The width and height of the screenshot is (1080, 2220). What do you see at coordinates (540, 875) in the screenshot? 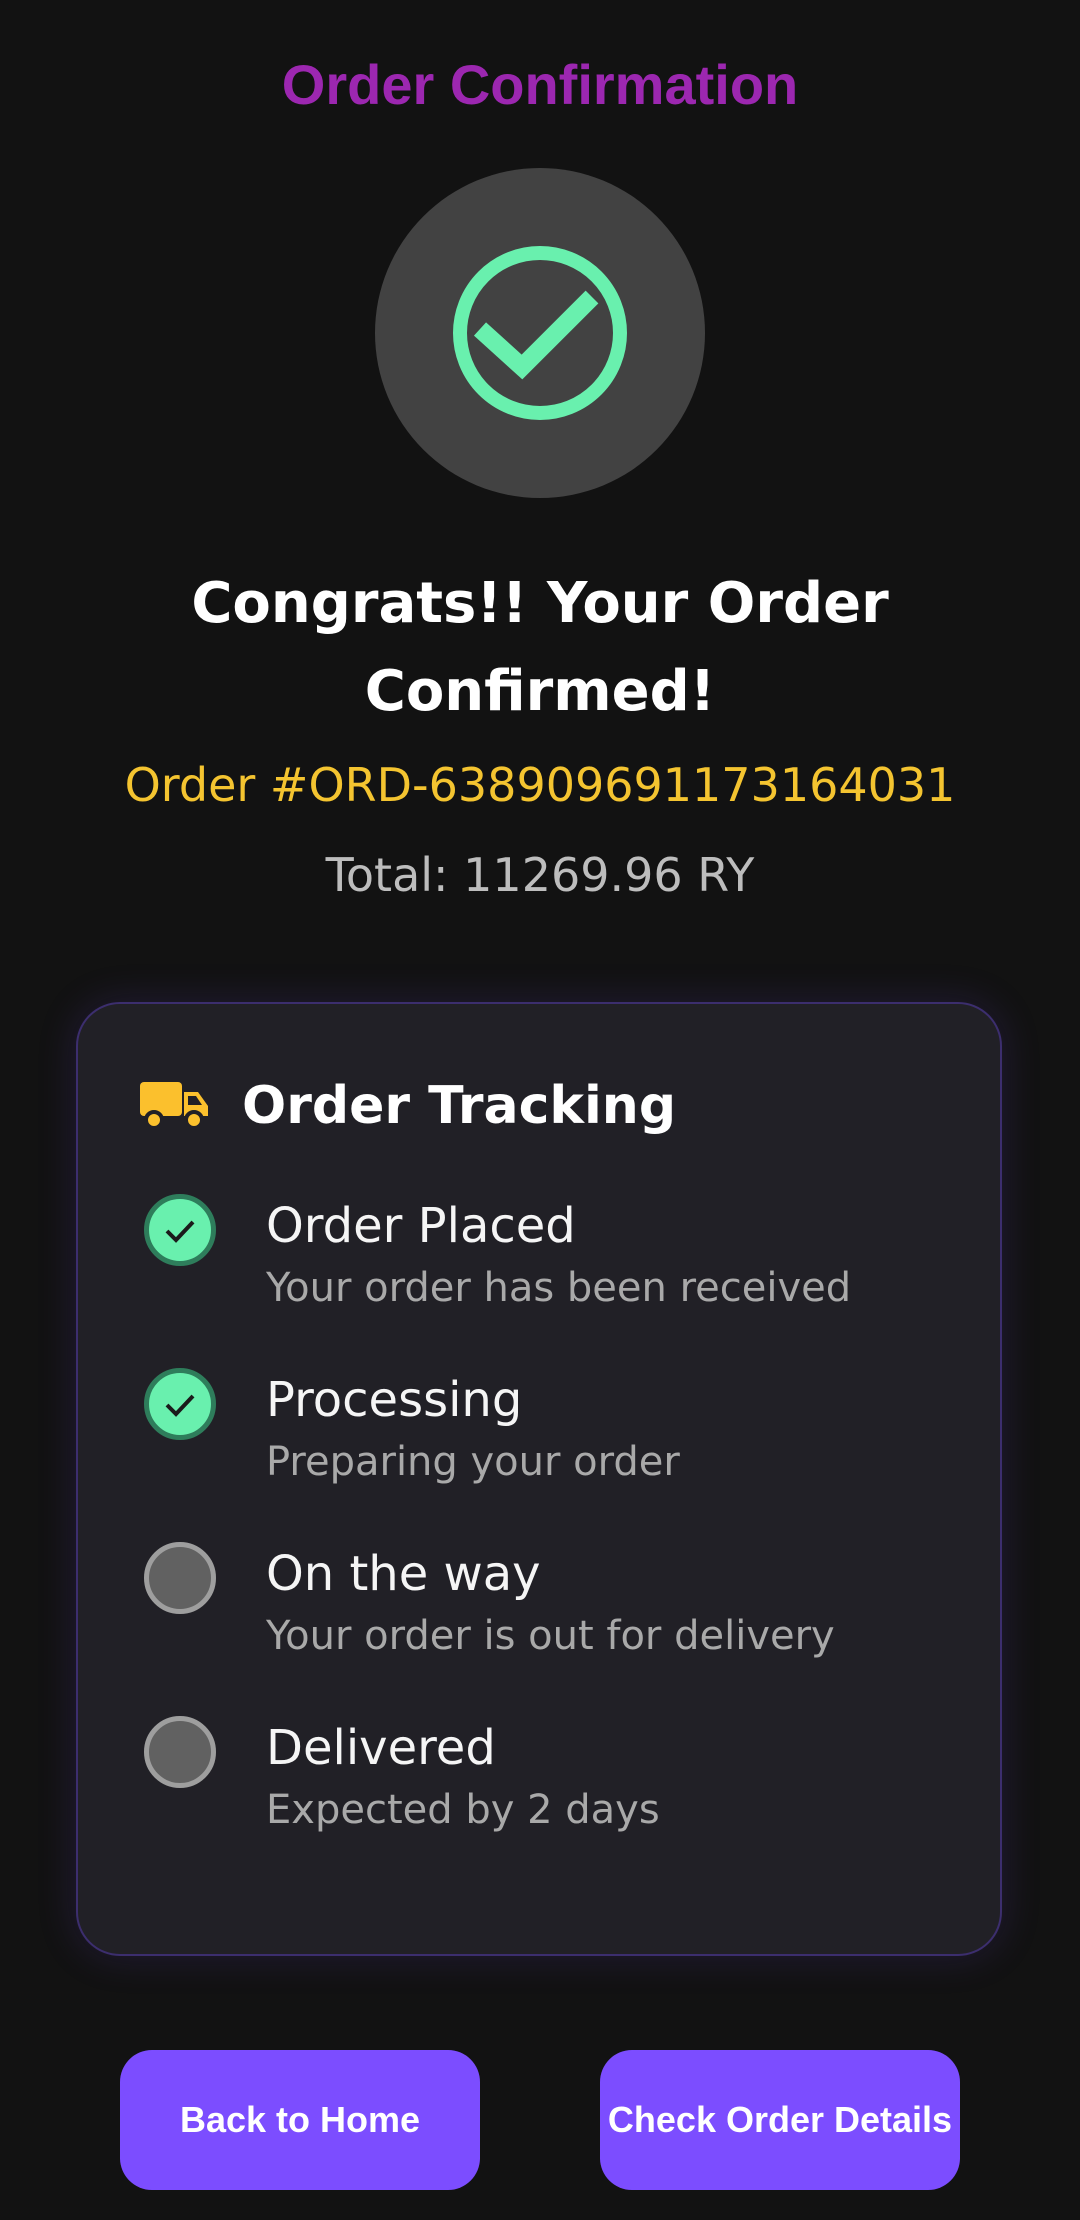
I see `order-total: Total: 11269.96 RY` at bounding box center [540, 875].